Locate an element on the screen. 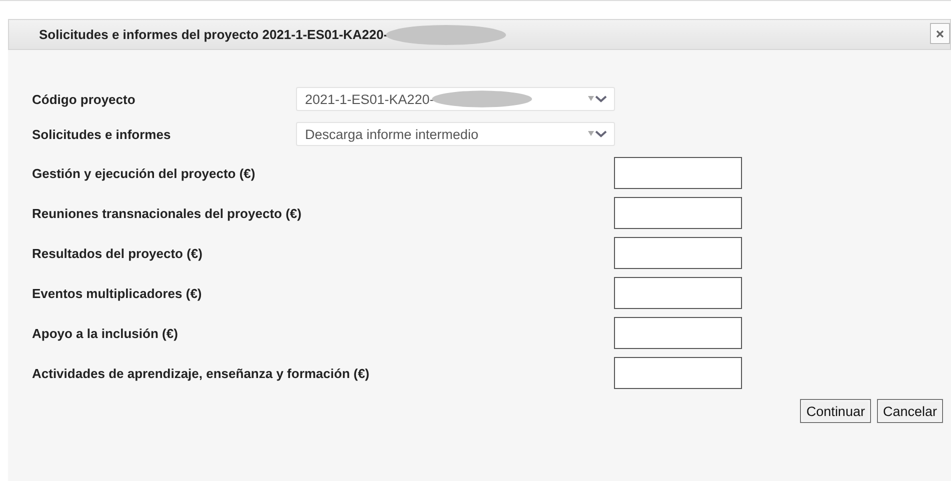 The width and height of the screenshot is (951, 481). field-label: Código proyecto is located at coordinates (84, 99).